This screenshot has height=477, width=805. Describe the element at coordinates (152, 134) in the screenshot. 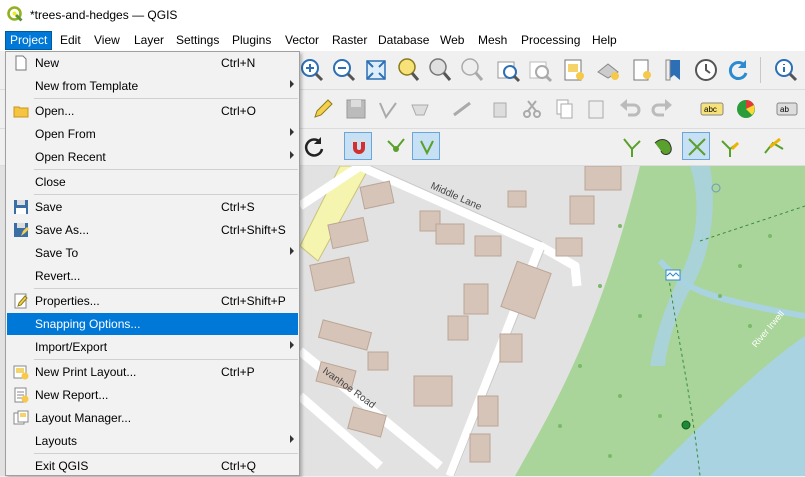

I see `menu-item-open-from: Open From` at that location.